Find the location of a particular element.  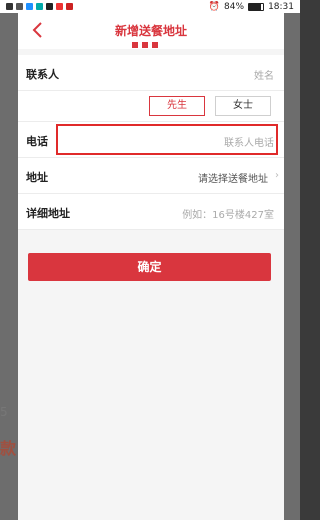

page-title: 新增送餐地址 is located at coordinates (150, 31).